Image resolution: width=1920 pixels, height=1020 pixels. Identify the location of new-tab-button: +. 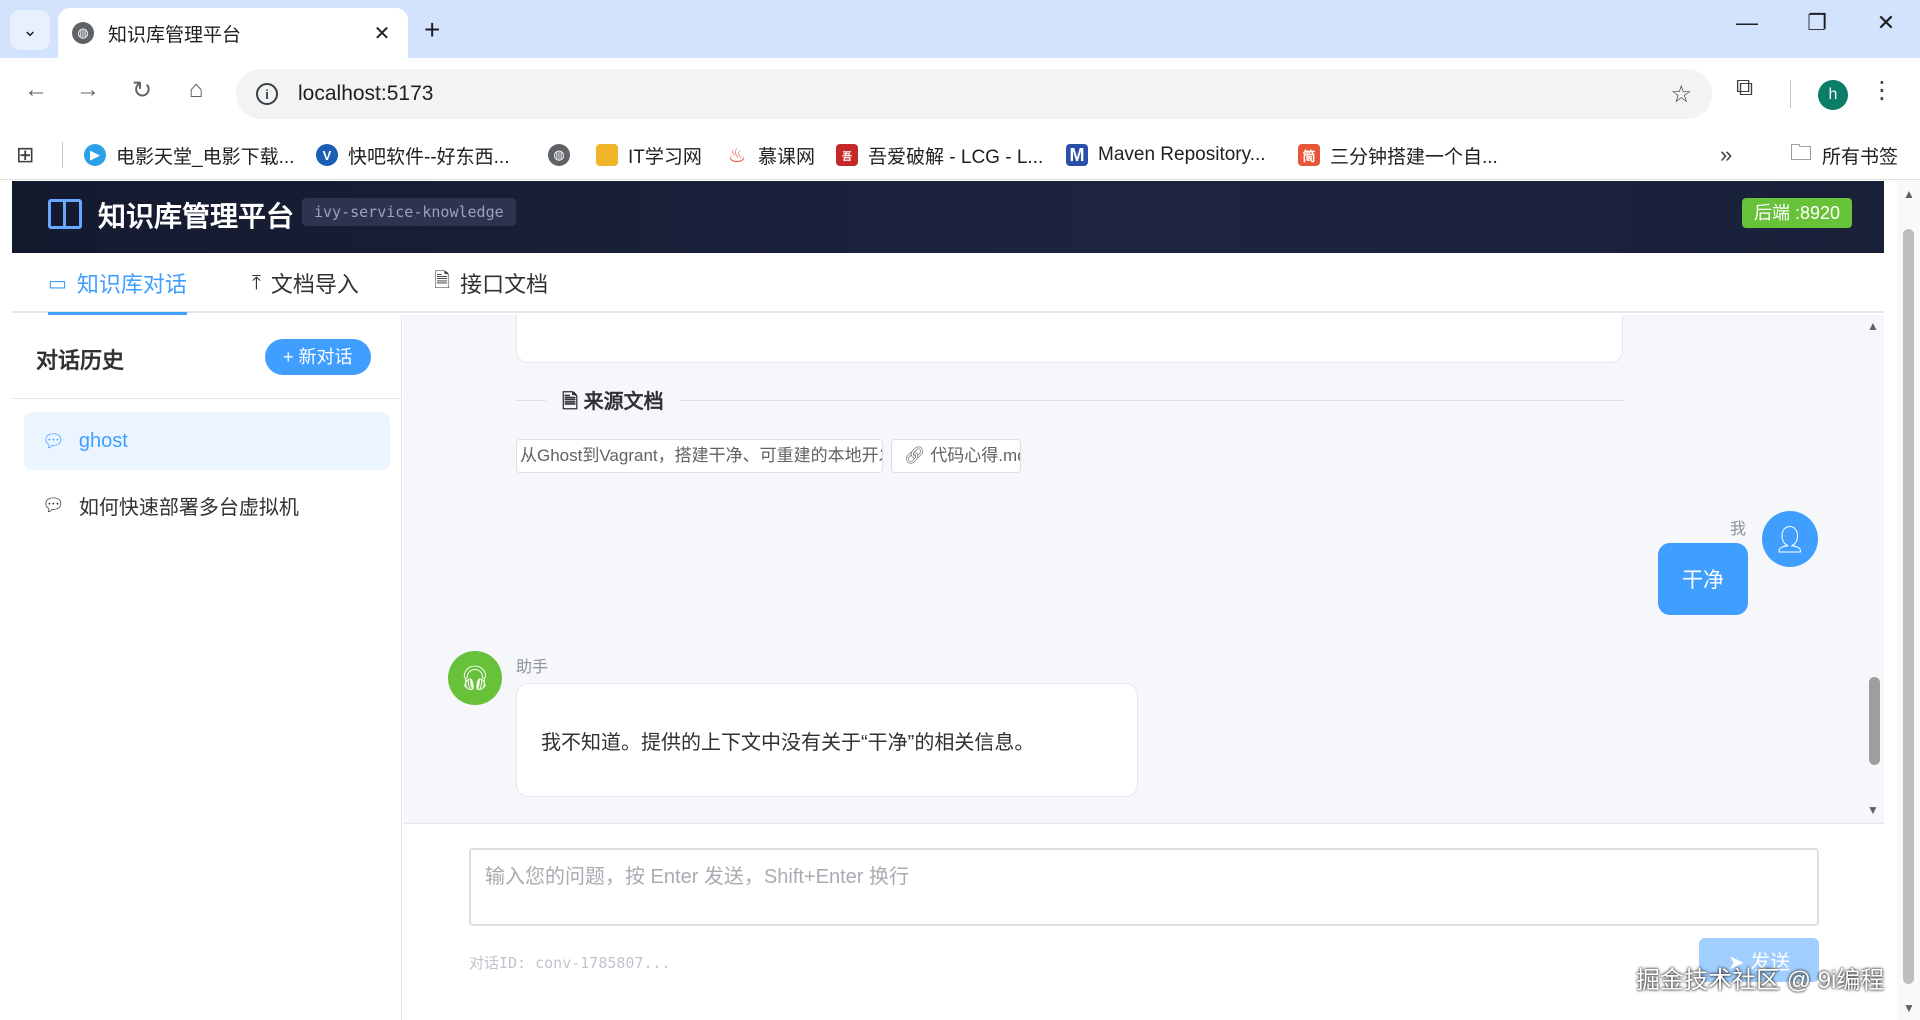
(432, 30).